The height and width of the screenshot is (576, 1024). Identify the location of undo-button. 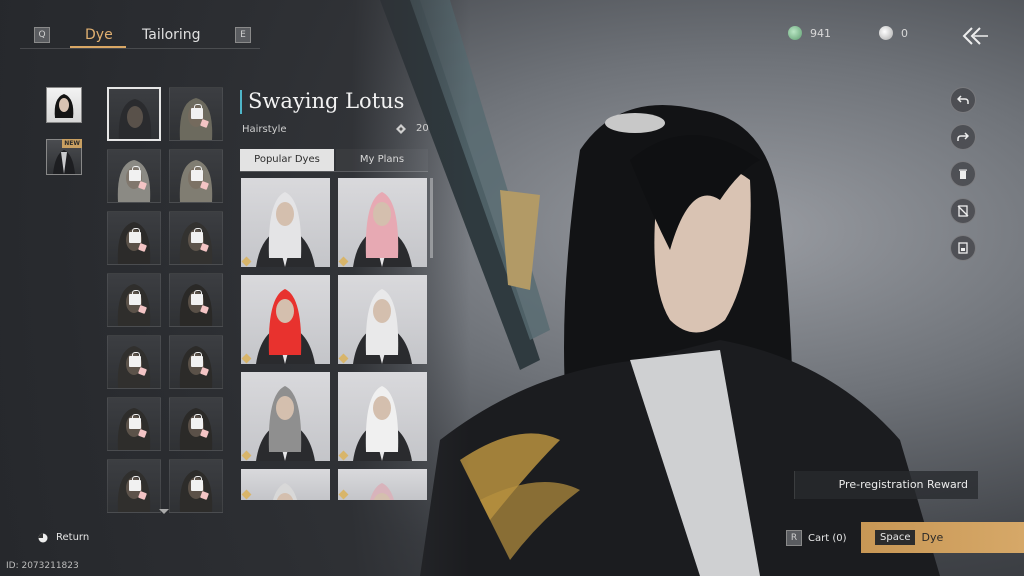
(963, 100).